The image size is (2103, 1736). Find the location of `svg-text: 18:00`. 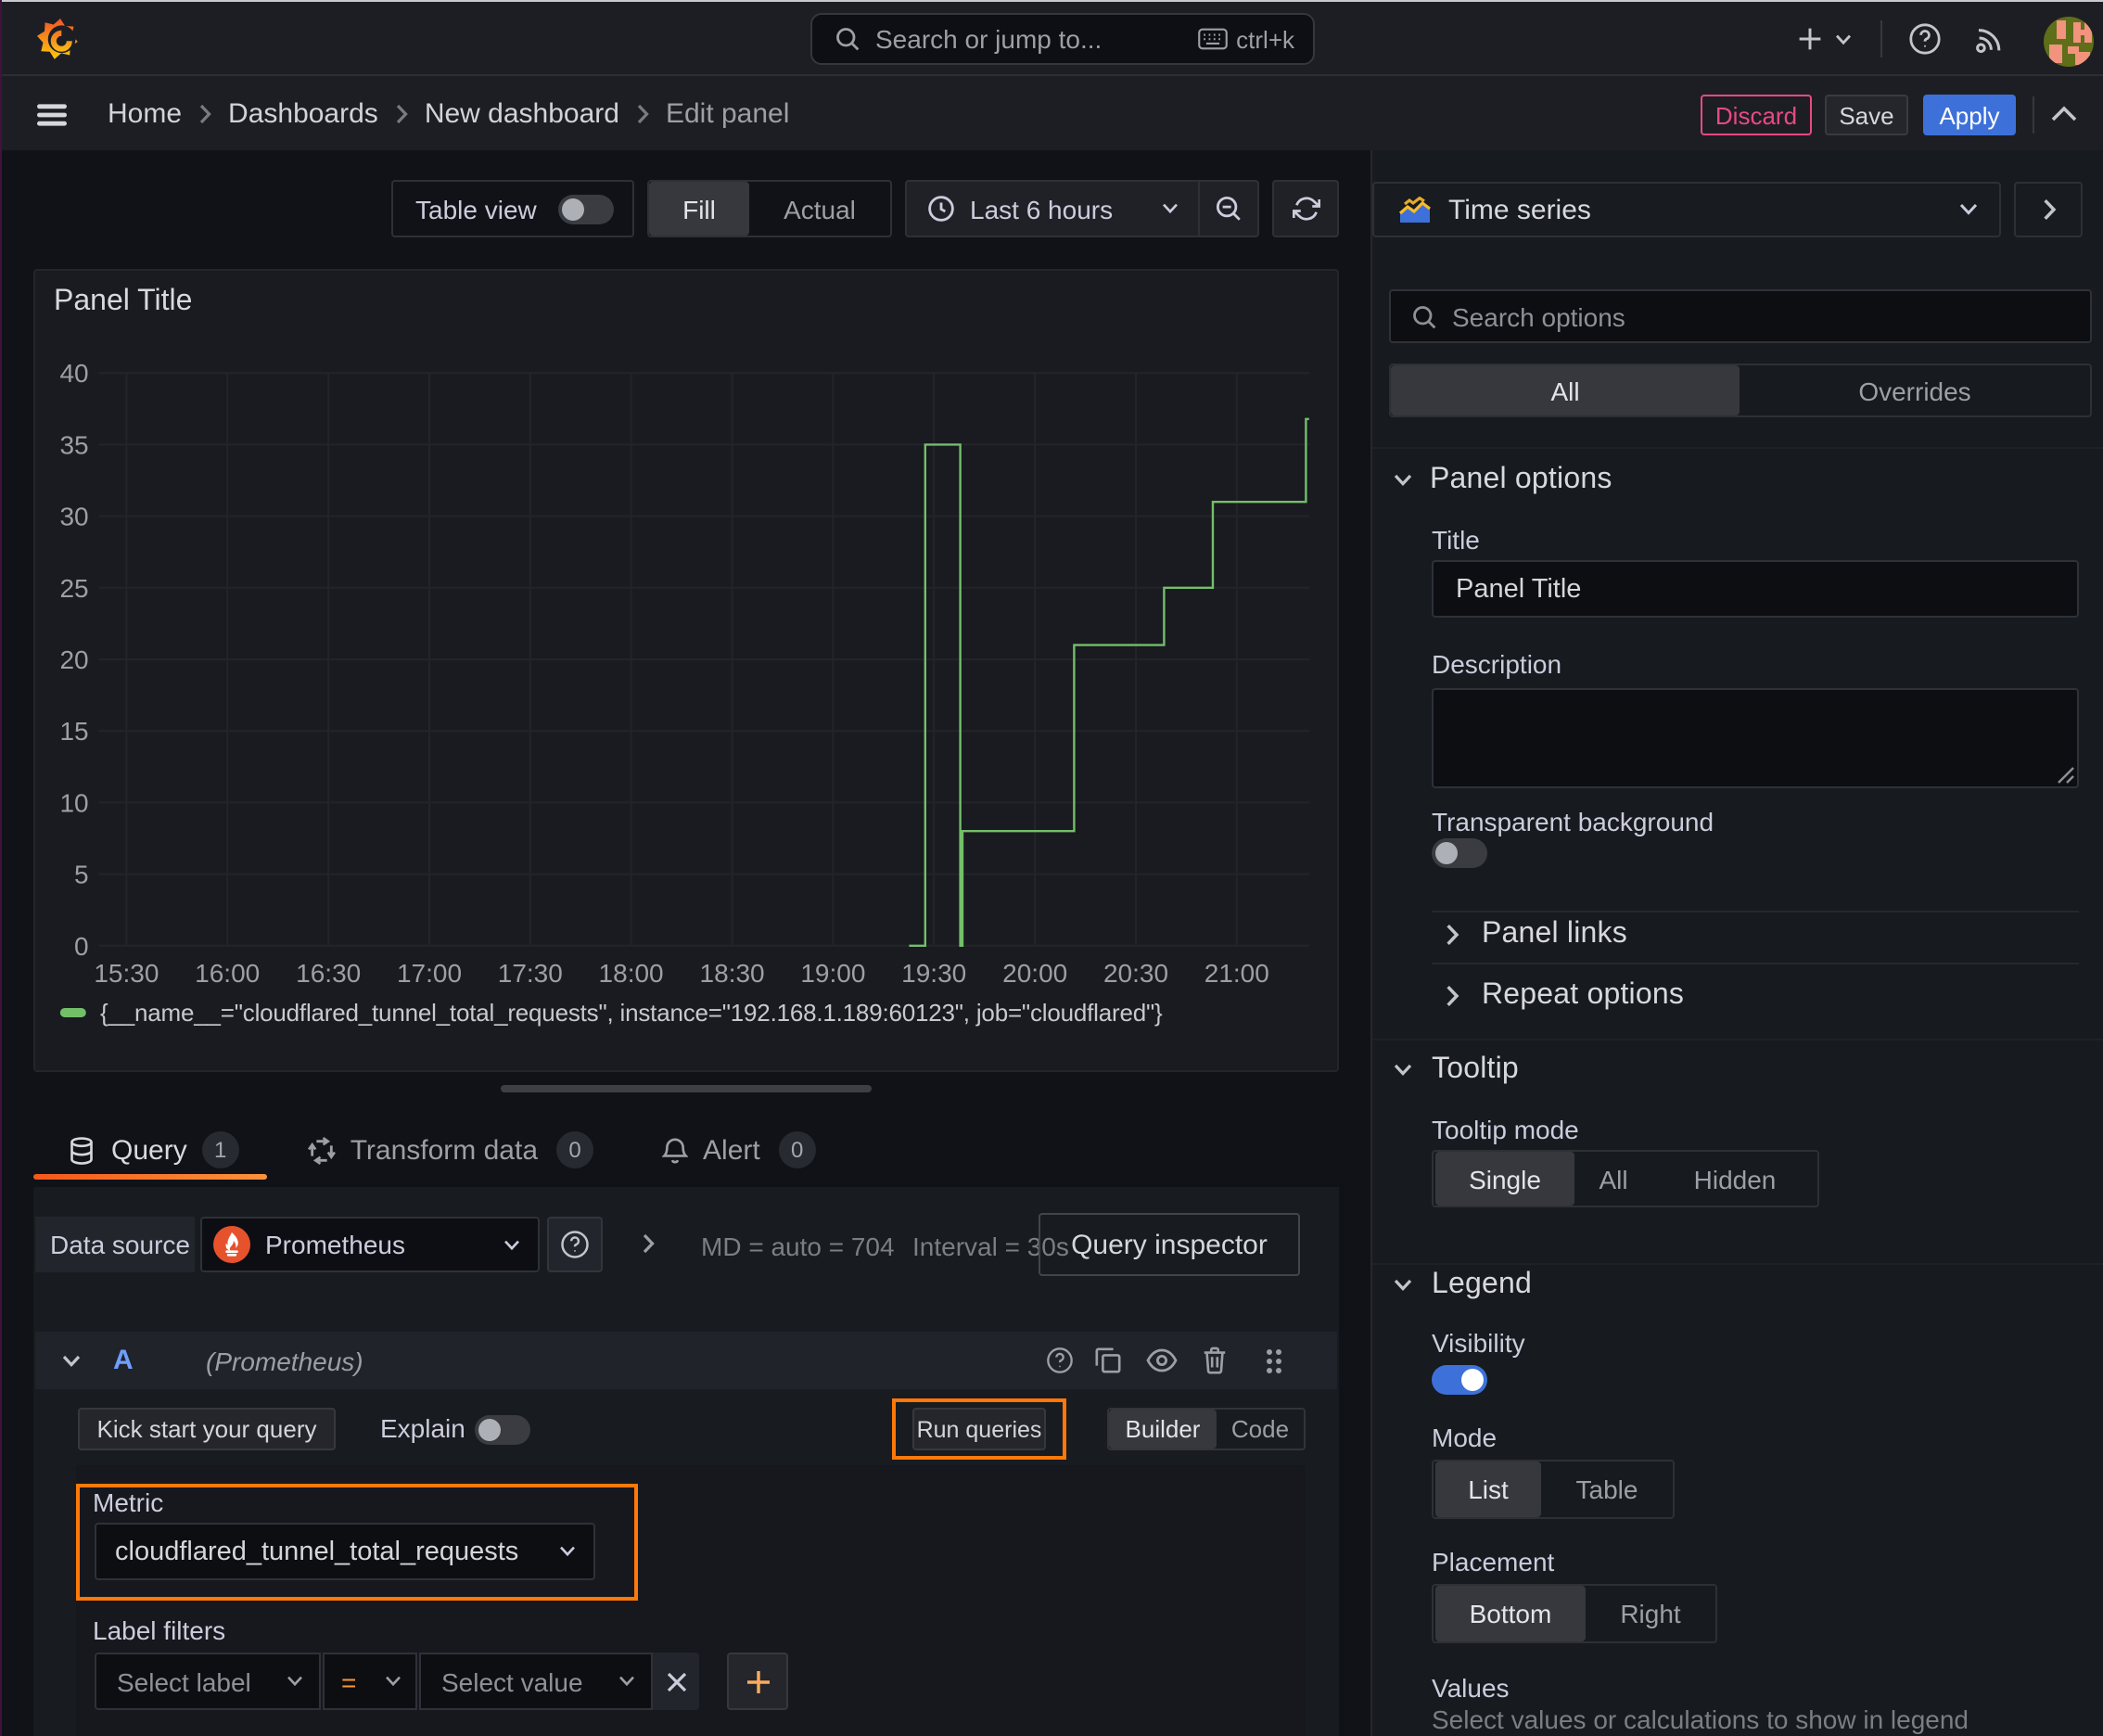

svg-text: 18:00 is located at coordinates (631, 973).